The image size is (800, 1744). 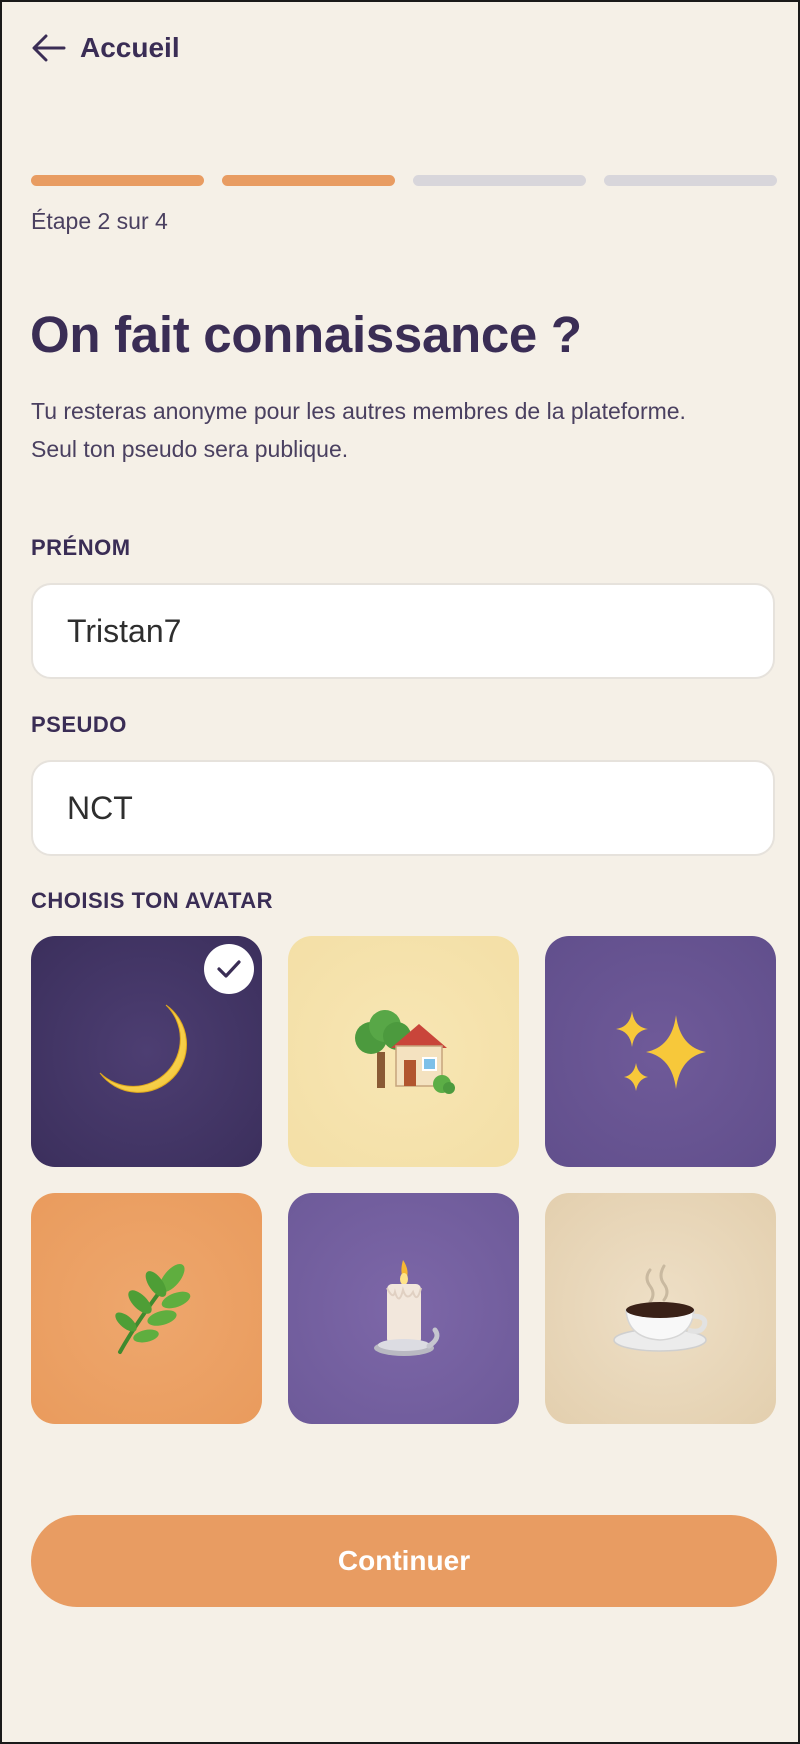 What do you see at coordinates (229, 969) in the screenshot?
I see `check-icon` at bounding box center [229, 969].